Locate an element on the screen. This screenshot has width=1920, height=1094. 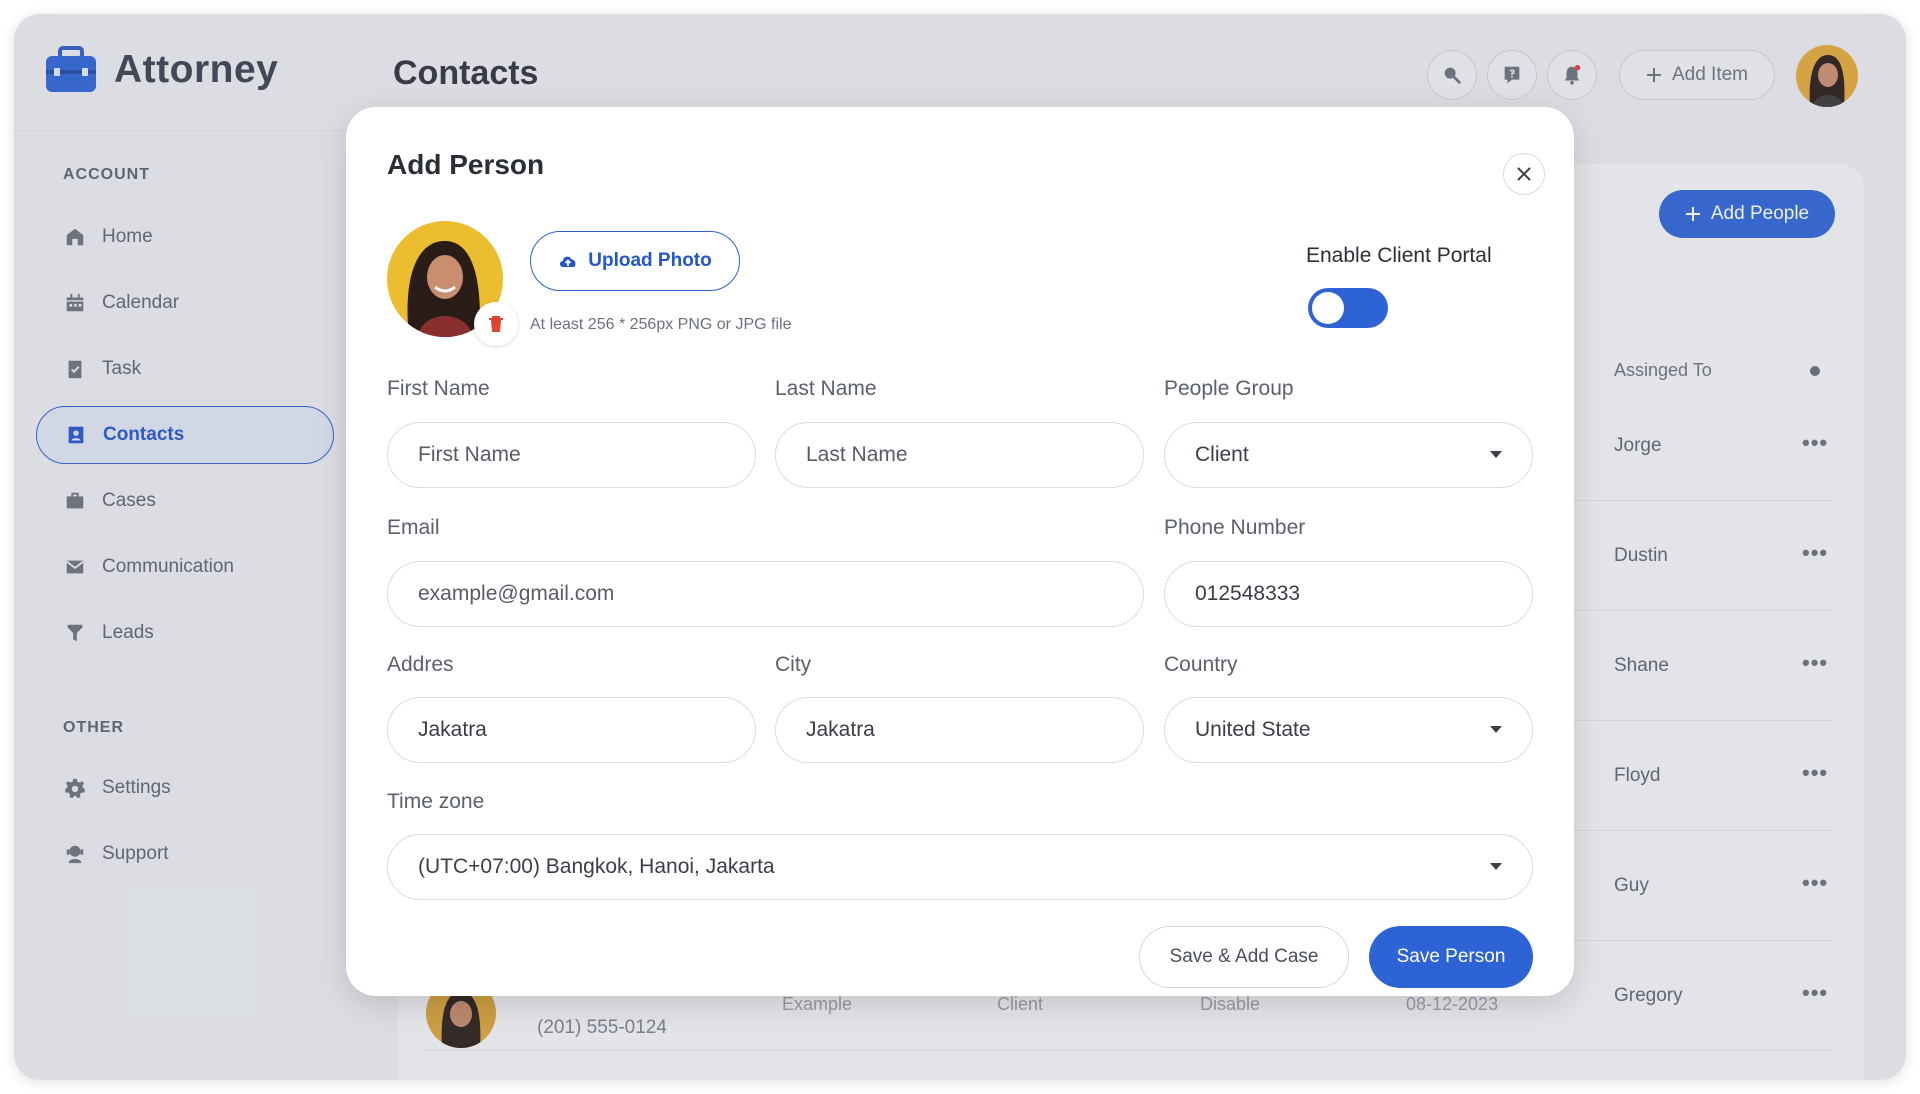
address-label: Addres is located at coordinates (420, 664).